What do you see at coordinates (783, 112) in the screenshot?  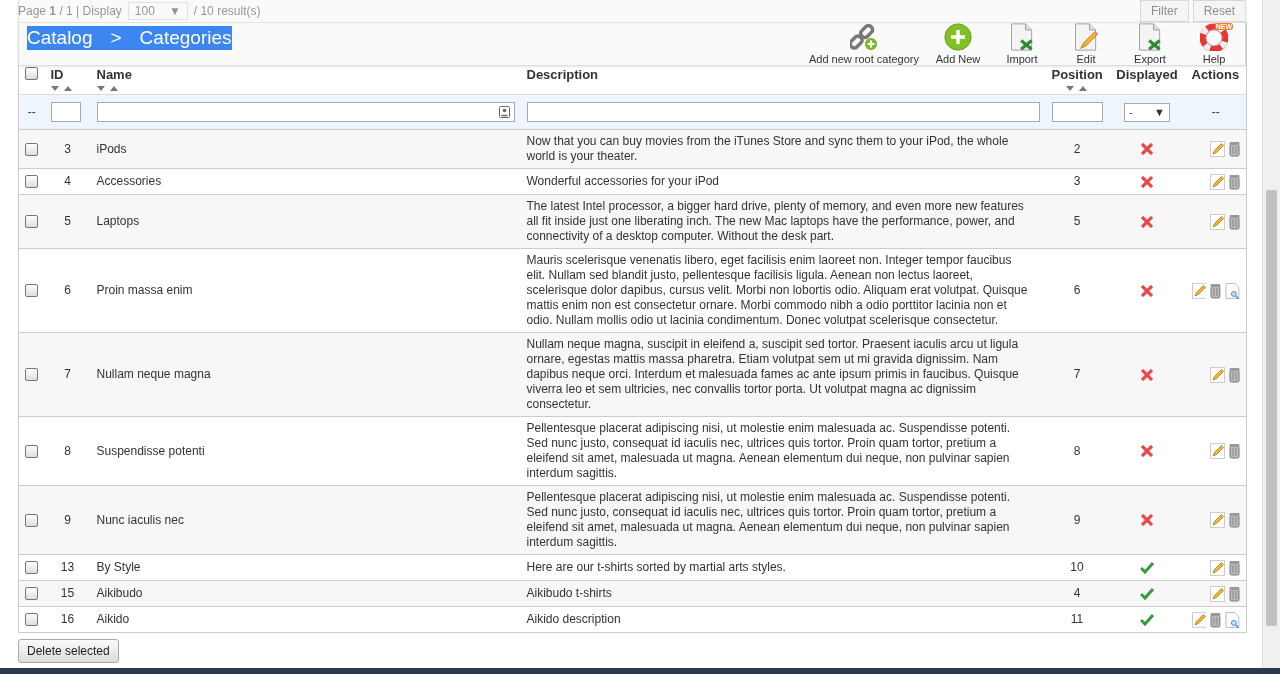 I see `description-filter-field` at bounding box center [783, 112].